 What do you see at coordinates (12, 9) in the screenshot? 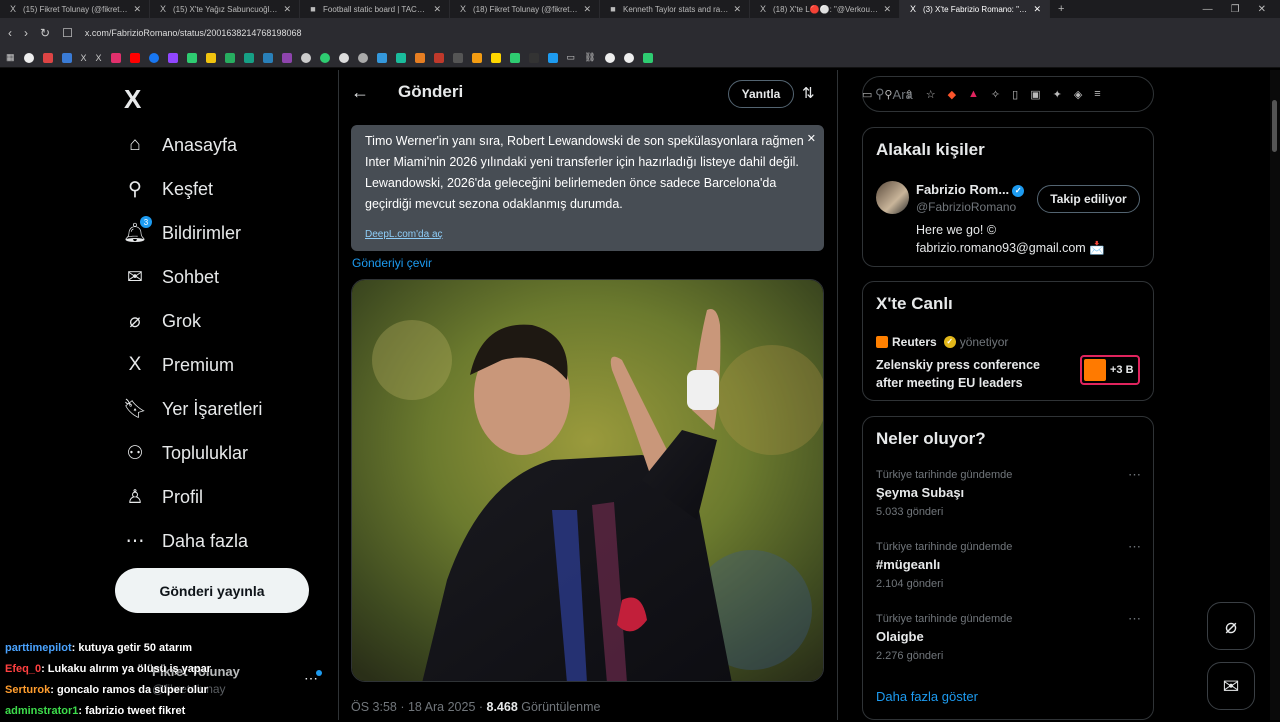
I see `x-icon: X` at bounding box center [12, 9].